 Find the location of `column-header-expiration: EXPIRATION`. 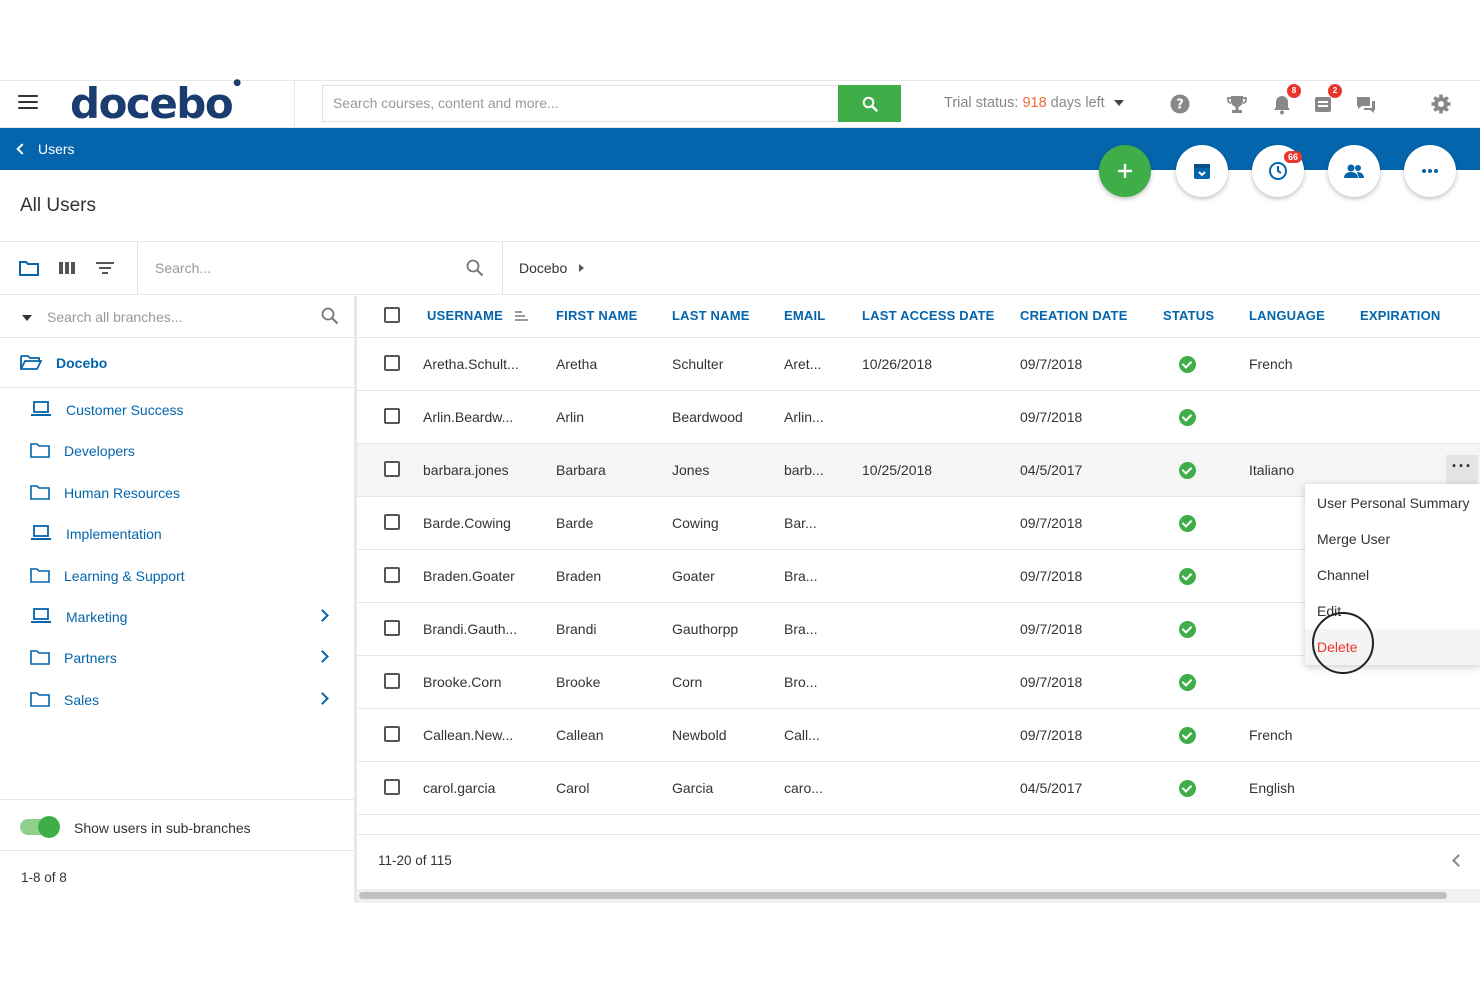

column-header-expiration: EXPIRATION is located at coordinates (1400, 315).